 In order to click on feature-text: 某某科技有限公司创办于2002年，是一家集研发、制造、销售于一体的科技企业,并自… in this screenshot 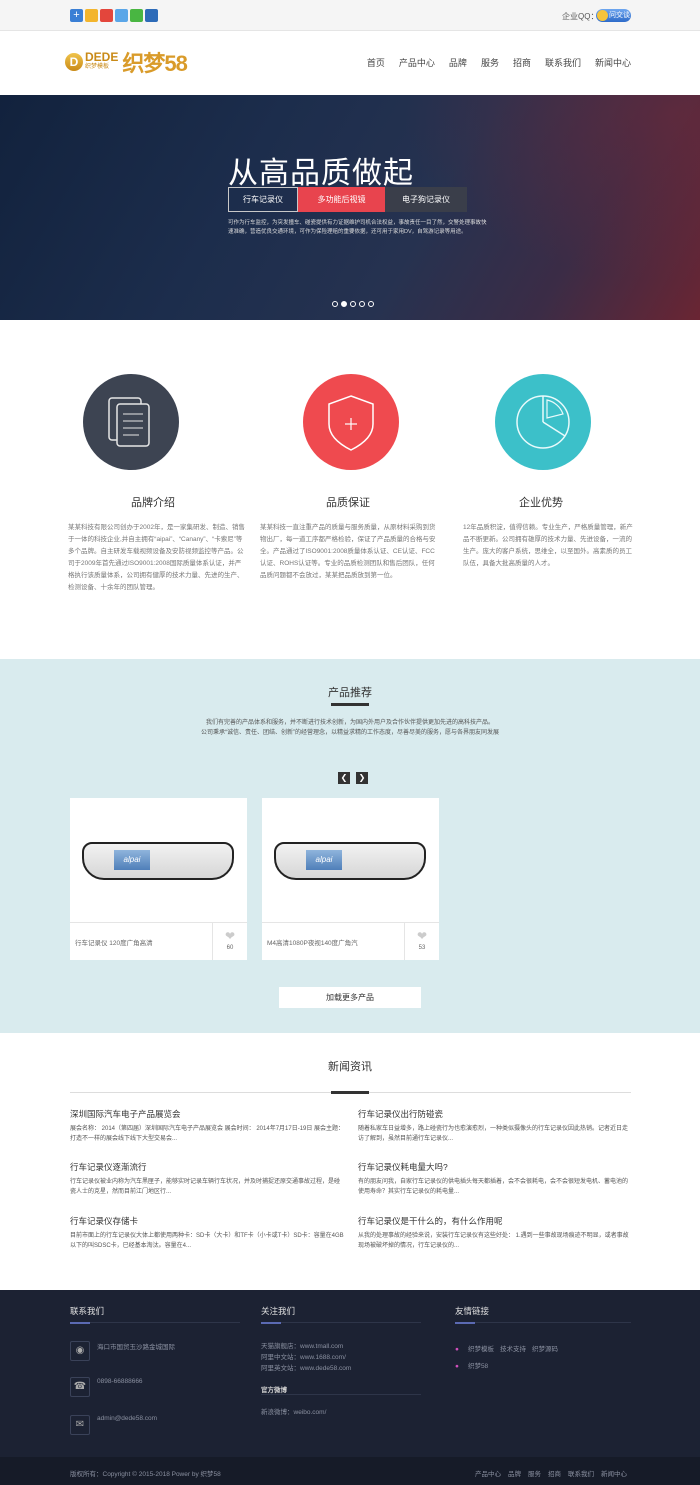, I will do `click(156, 557)`.